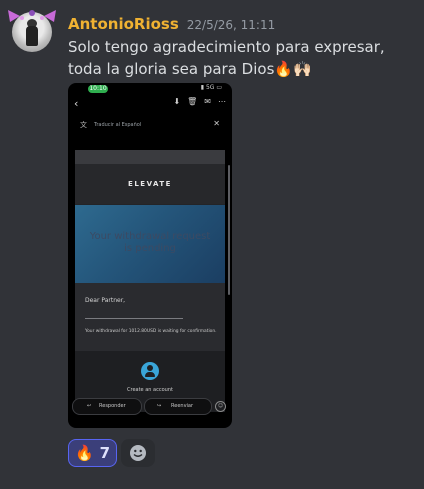  What do you see at coordinates (216, 123) in the screenshot?
I see `close-icon: ✕` at bounding box center [216, 123].